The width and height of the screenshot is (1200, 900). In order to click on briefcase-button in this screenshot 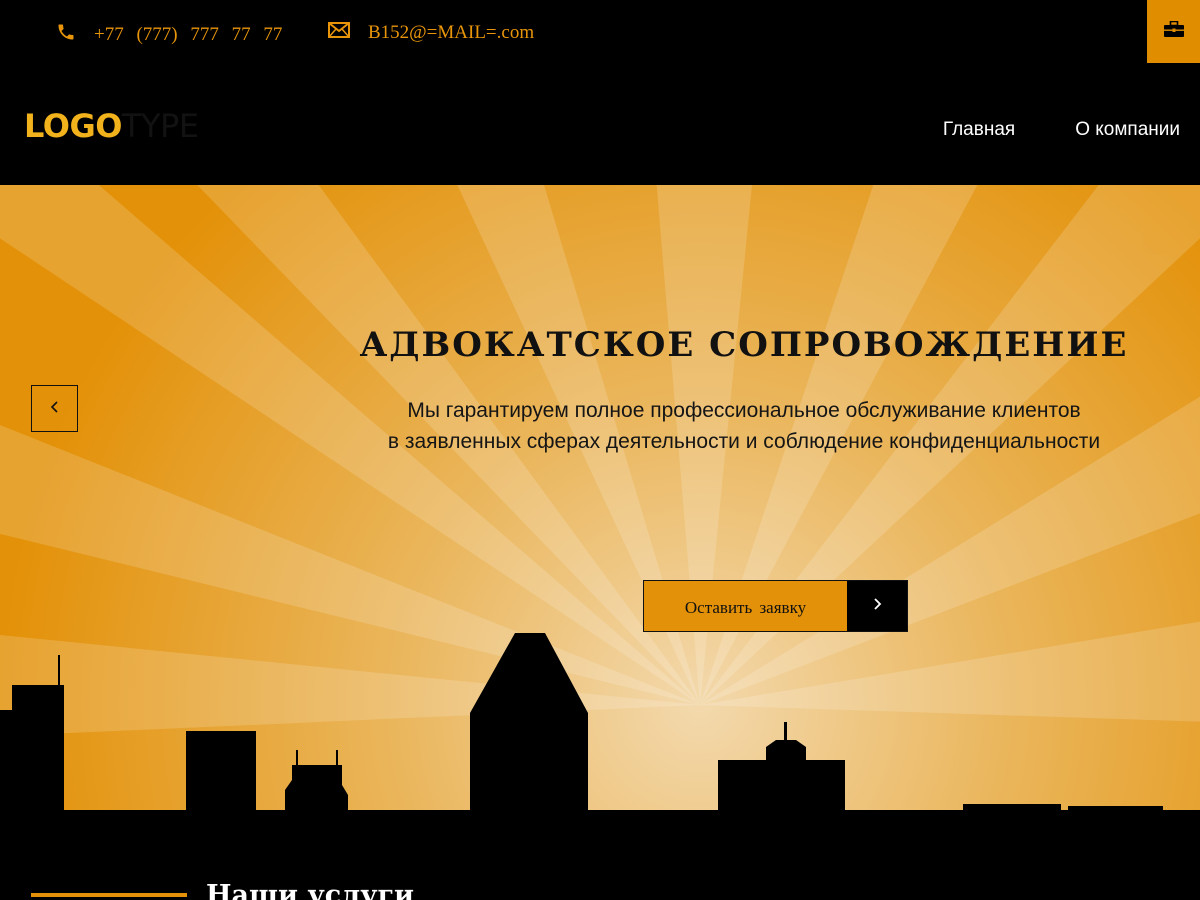, I will do `click(1173, 31)`.